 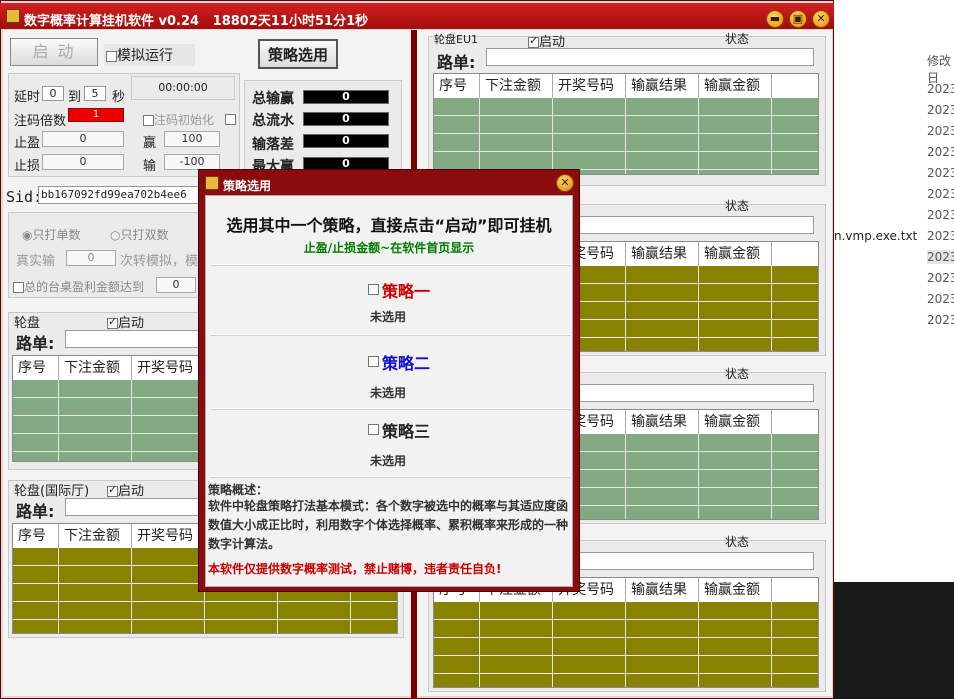 I want to click on desktop-background, so click(x=894, y=640).